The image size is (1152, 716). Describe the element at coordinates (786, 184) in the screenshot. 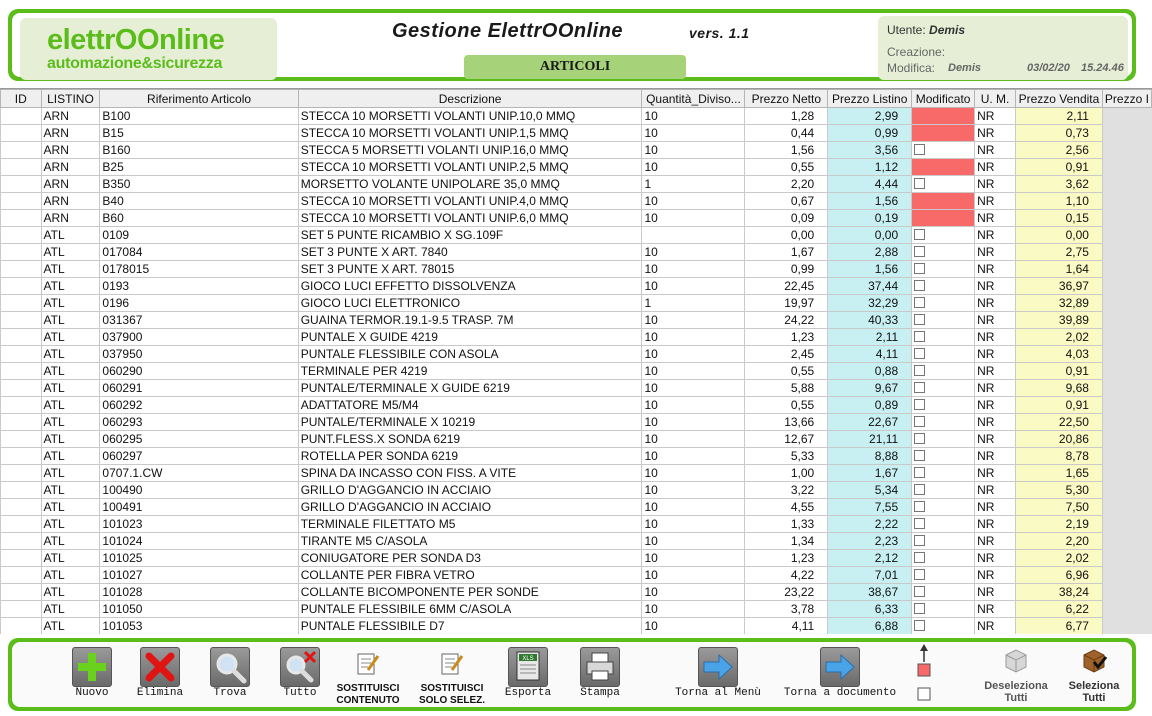

I see `cell-prezzo-netto: 2,20` at that location.